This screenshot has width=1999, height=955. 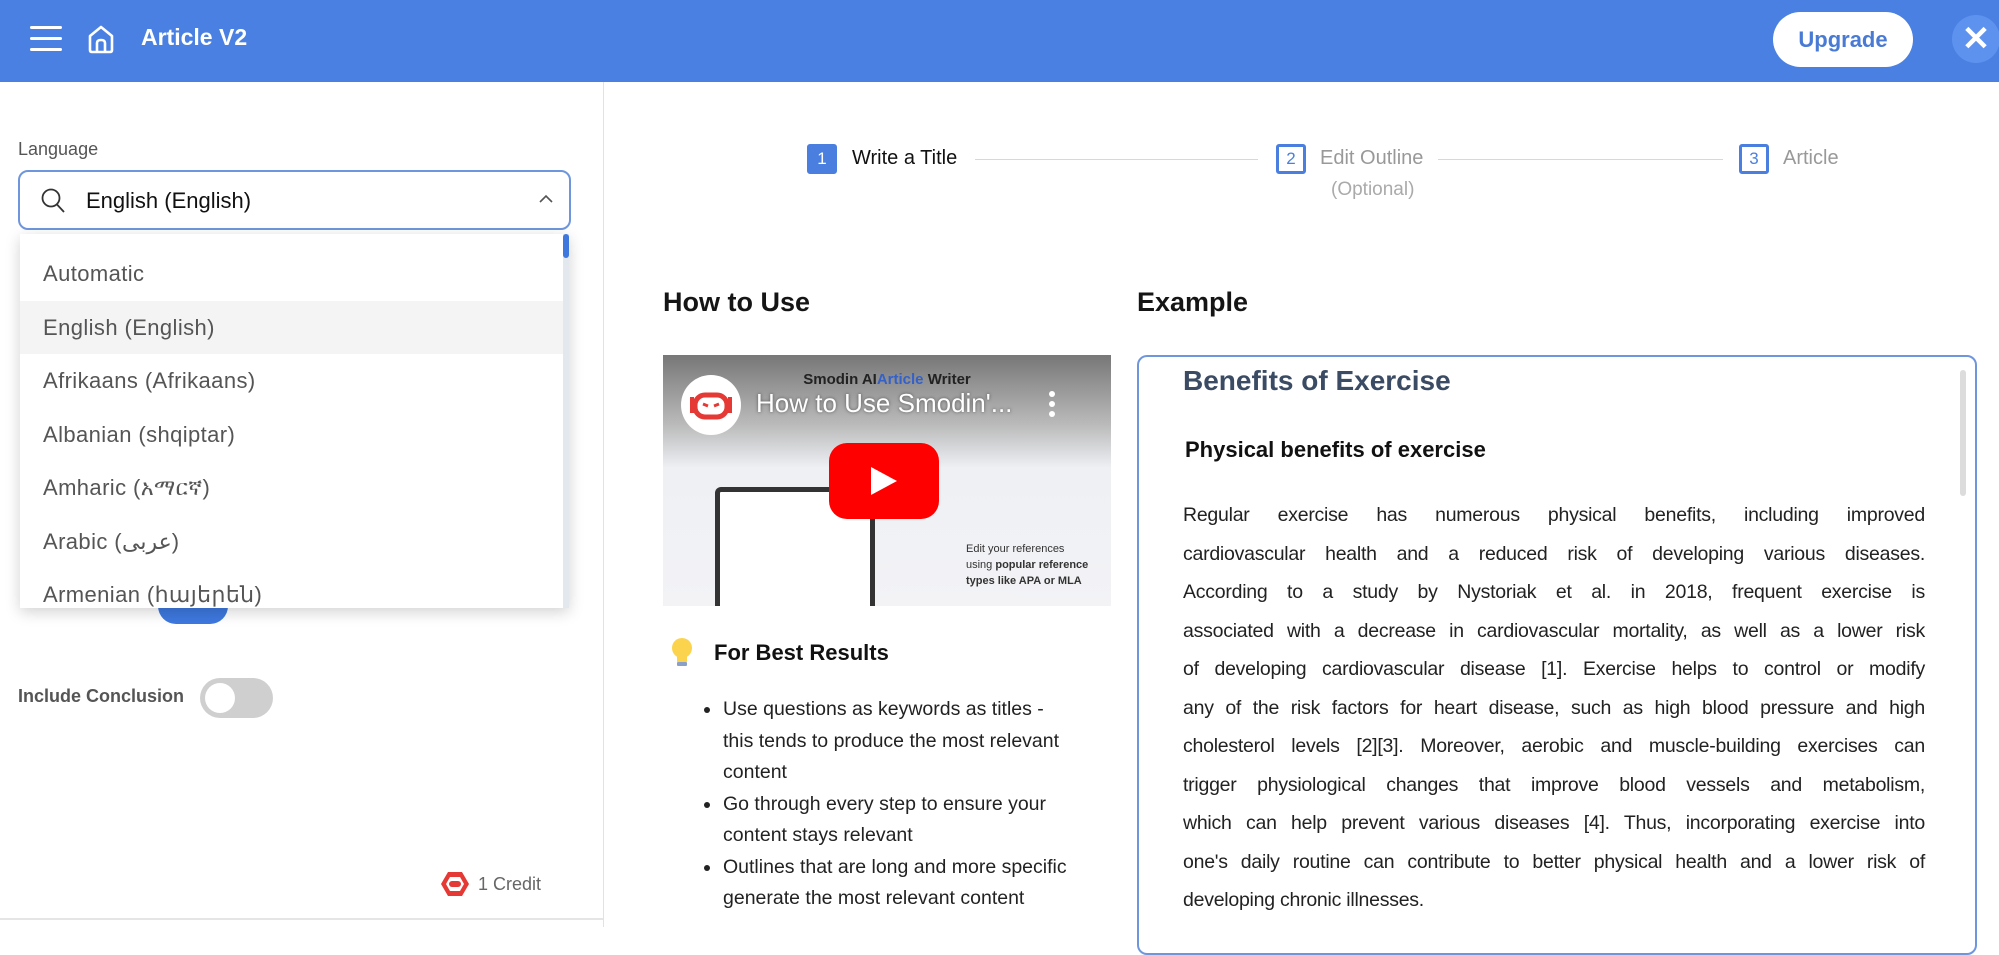 I want to click on language-select: English (English), so click(x=294, y=200).